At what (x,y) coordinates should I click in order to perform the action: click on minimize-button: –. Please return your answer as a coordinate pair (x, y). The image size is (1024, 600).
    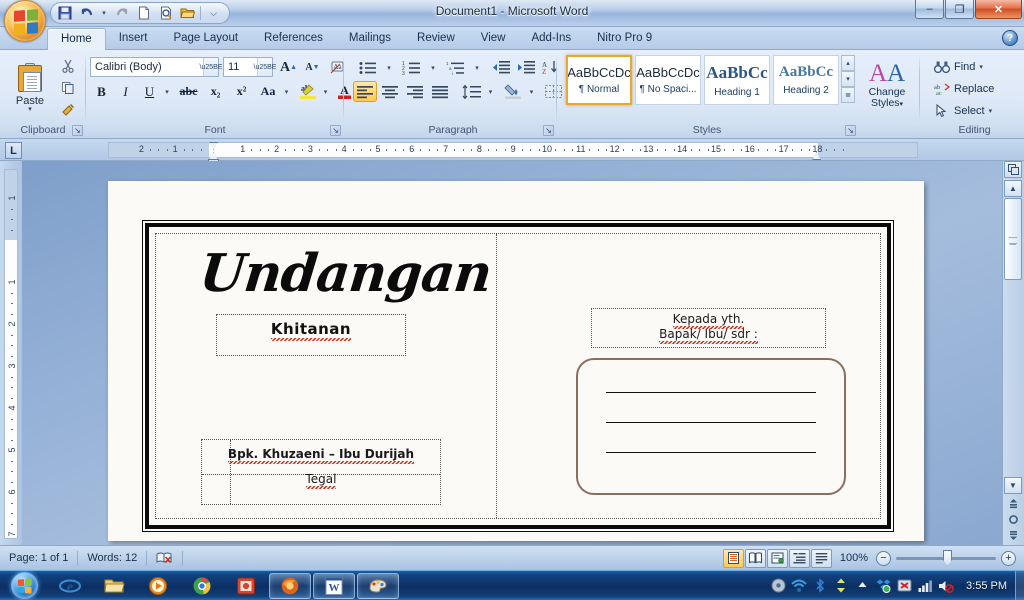
    Looking at the image, I should click on (929, 9).